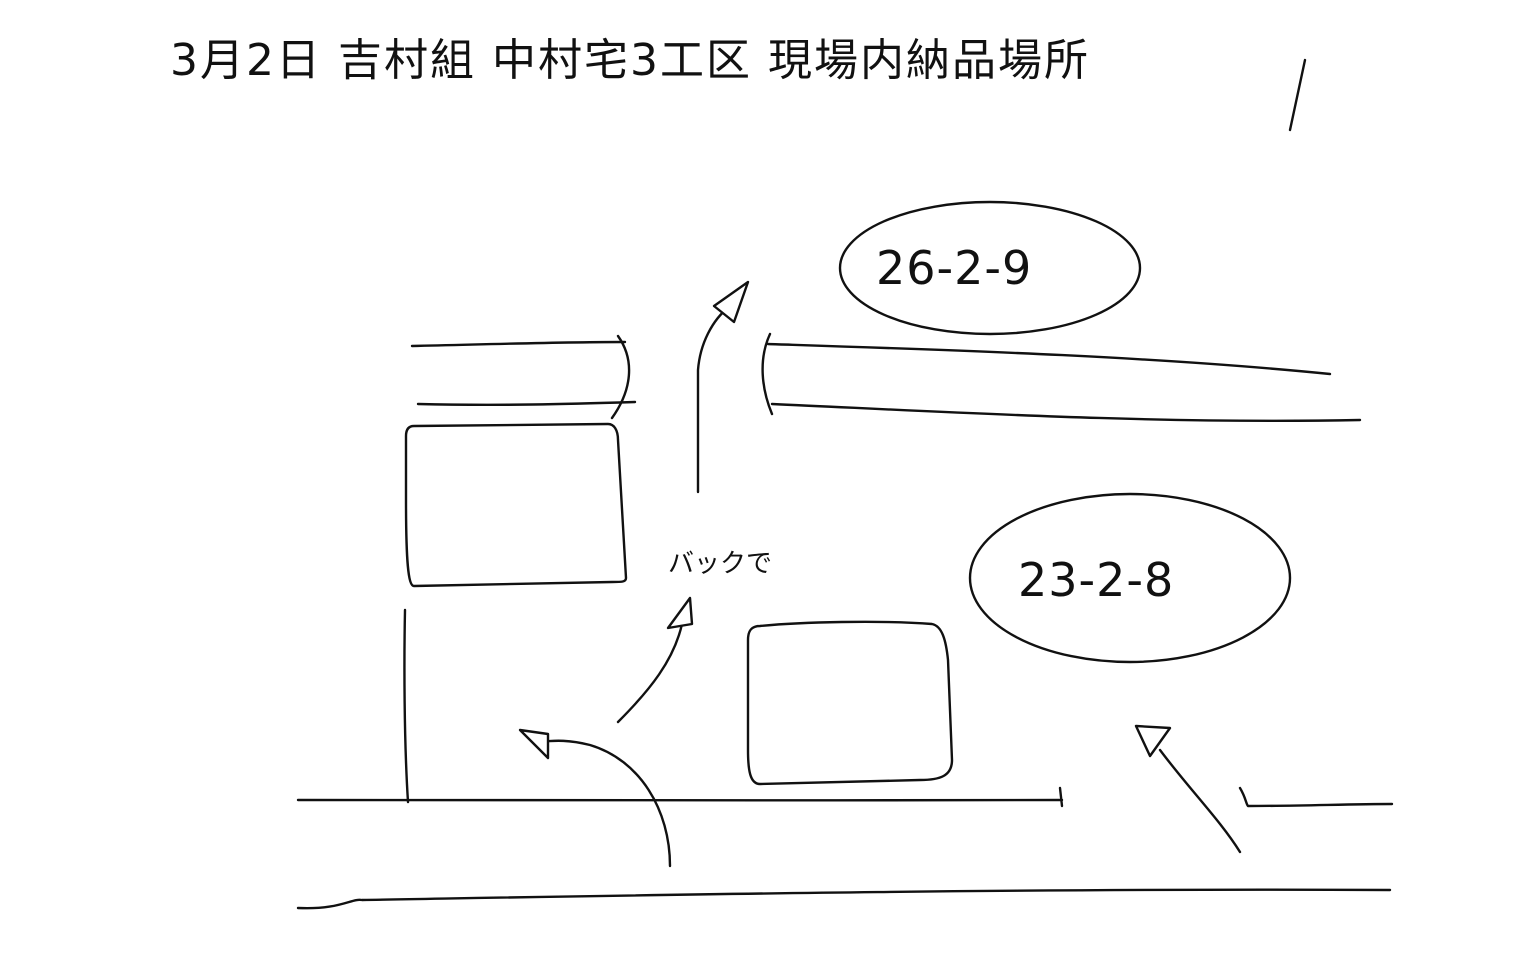  I want to click on entry-arrow-head, so click(534, 744).